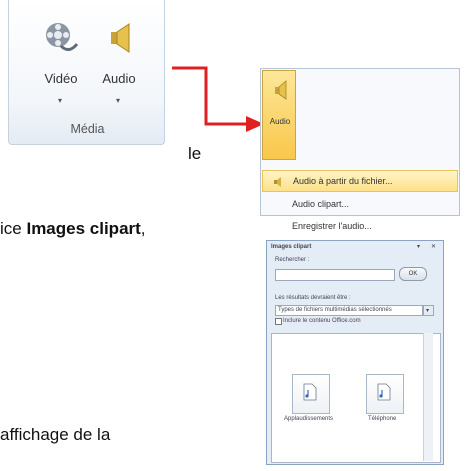  What do you see at coordinates (292, 260) in the screenshot?
I see `search-label: Rechercher :` at bounding box center [292, 260].